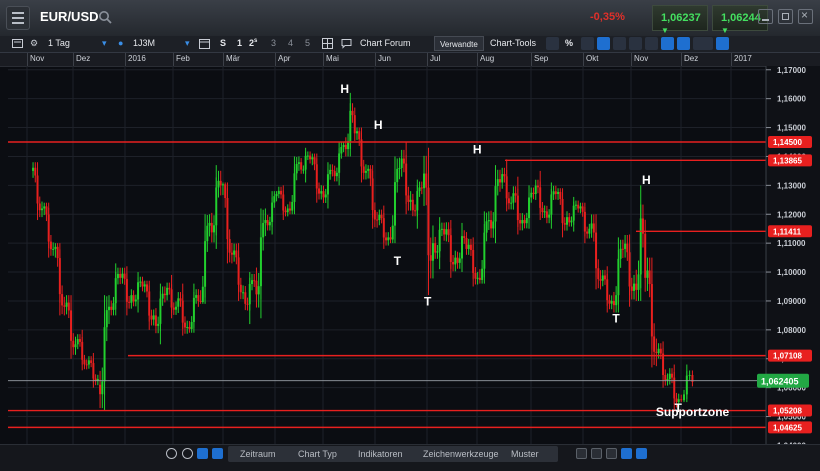  Describe the element at coordinates (743, 58) in the screenshot. I see `date-label: 2017` at that location.